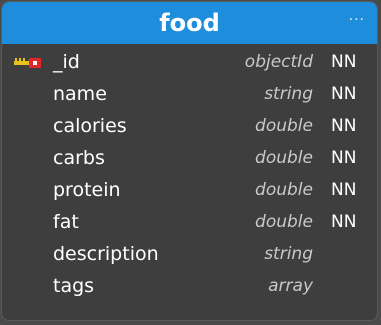 This screenshot has height=325, width=381. Describe the element at coordinates (189, 222) in the screenshot. I see `field-row: fat double NN` at that location.